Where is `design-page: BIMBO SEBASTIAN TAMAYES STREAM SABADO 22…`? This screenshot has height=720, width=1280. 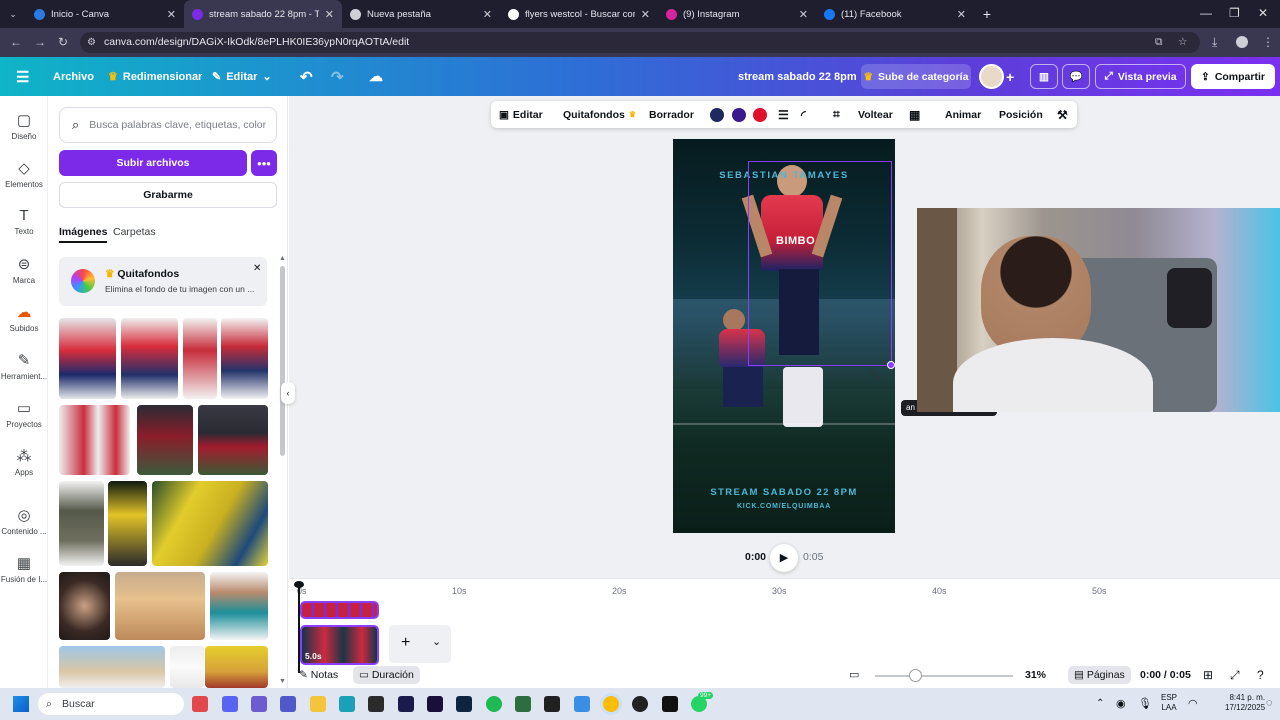
design-page: BIMBO SEBASTIAN TAMAYES STREAM SABADO 22… is located at coordinates (784, 336).